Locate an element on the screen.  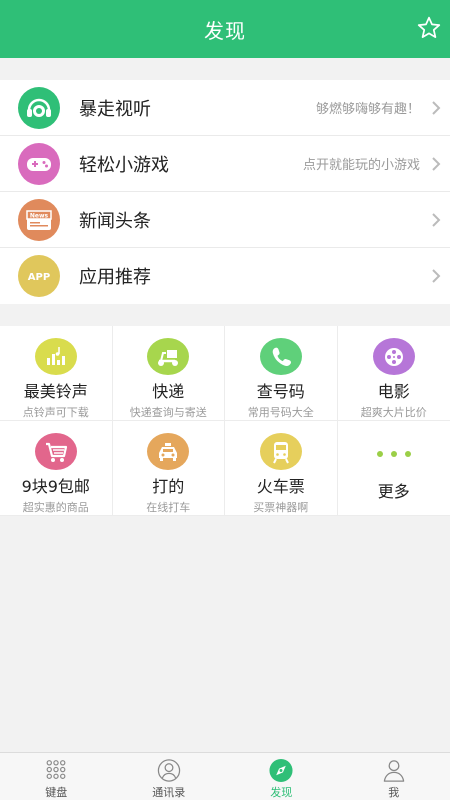
list-item-label: 新闻头条 is located at coordinates (115, 221).